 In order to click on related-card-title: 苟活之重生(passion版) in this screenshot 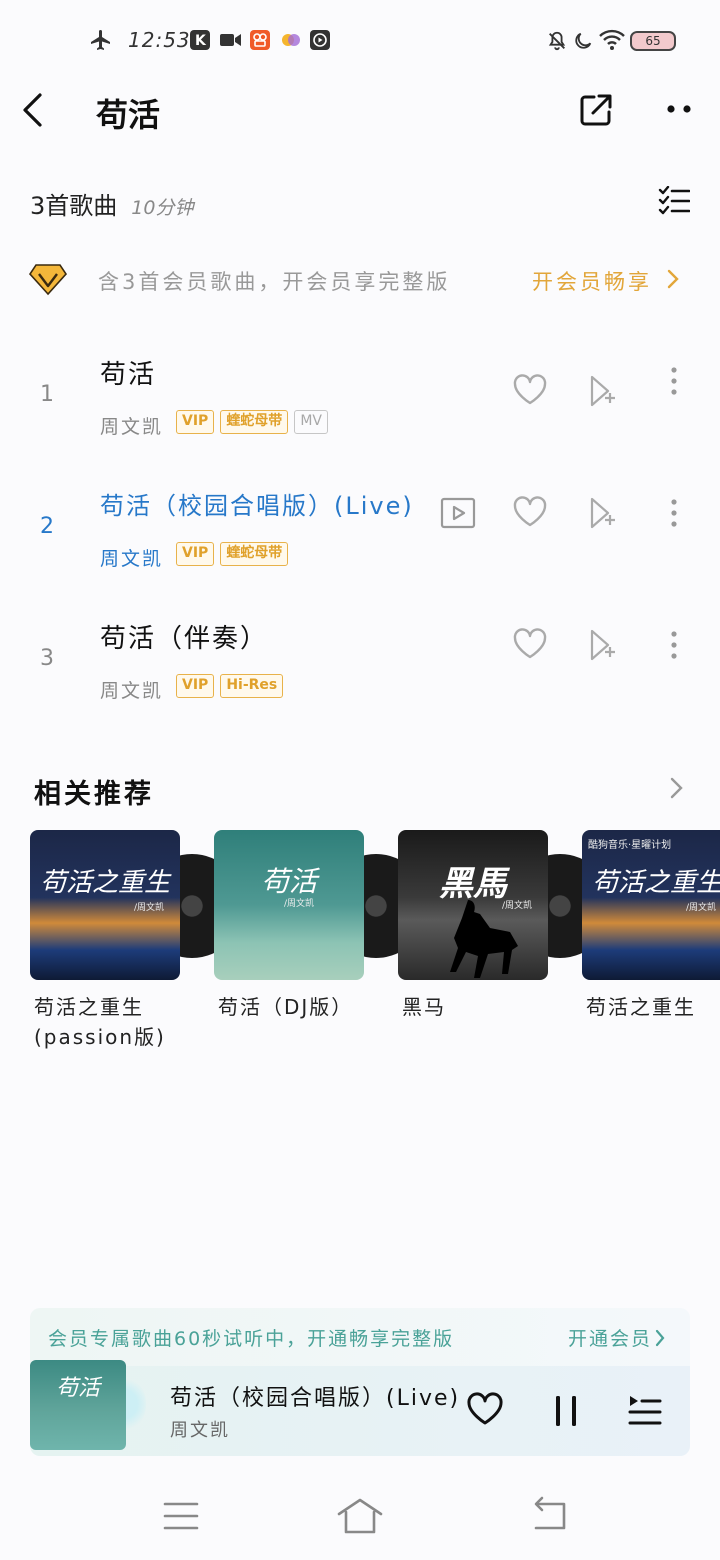, I will do `click(100, 1022)`.